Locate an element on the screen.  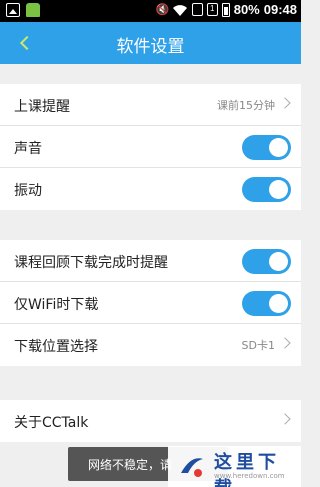
wifi-only-label: 仅WiFi时下载 is located at coordinates (56, 305).